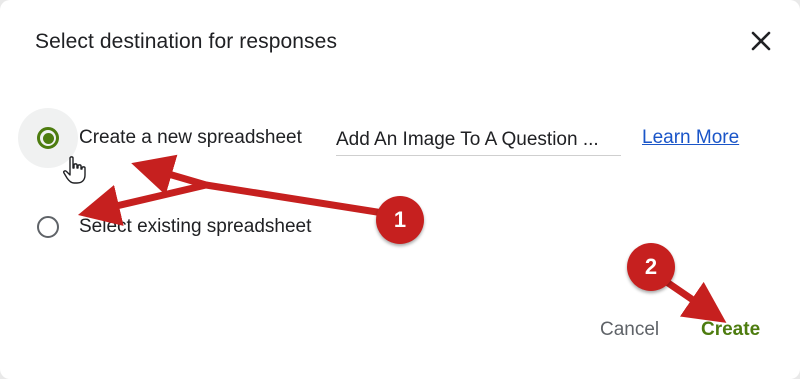 This screenshot has width=800, height=379. I want to click on option-new-spreadsheet: Create a new spreadsheet, so click(160, 138).